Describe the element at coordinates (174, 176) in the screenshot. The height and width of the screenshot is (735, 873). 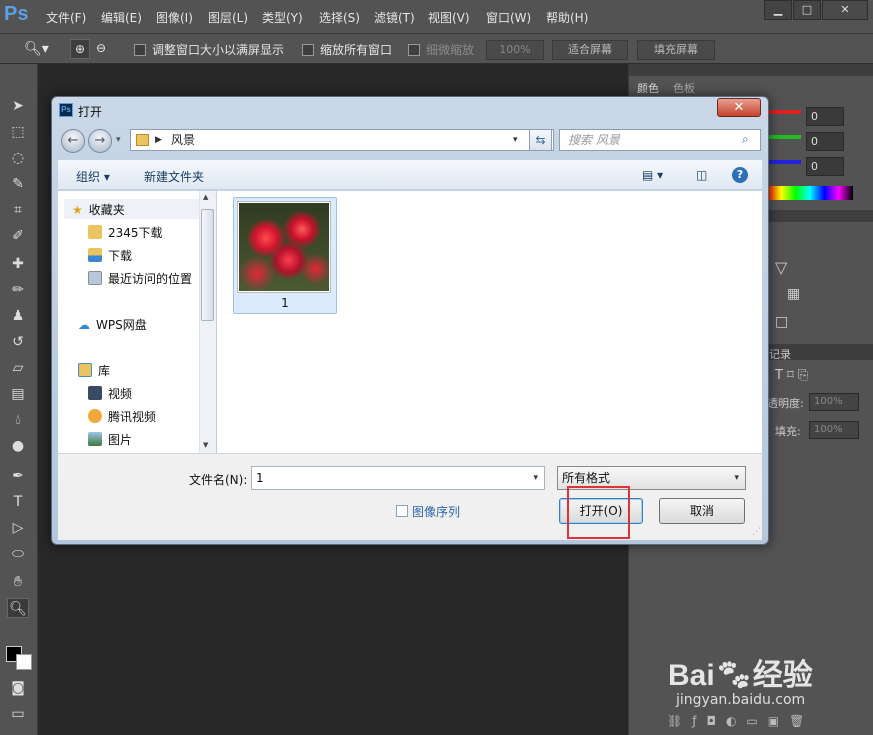
I see `new-folder-button: 新建文件夹` at that location.